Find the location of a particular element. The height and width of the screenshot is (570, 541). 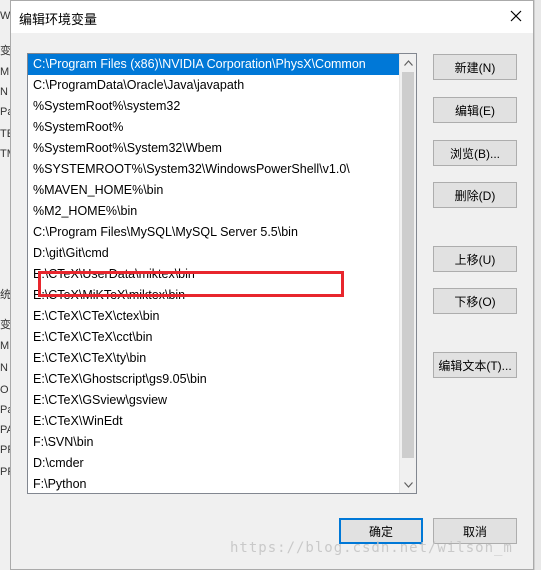

watermark: https://blog.csdn.net/wilson_m is located at coordinates (371, 548).